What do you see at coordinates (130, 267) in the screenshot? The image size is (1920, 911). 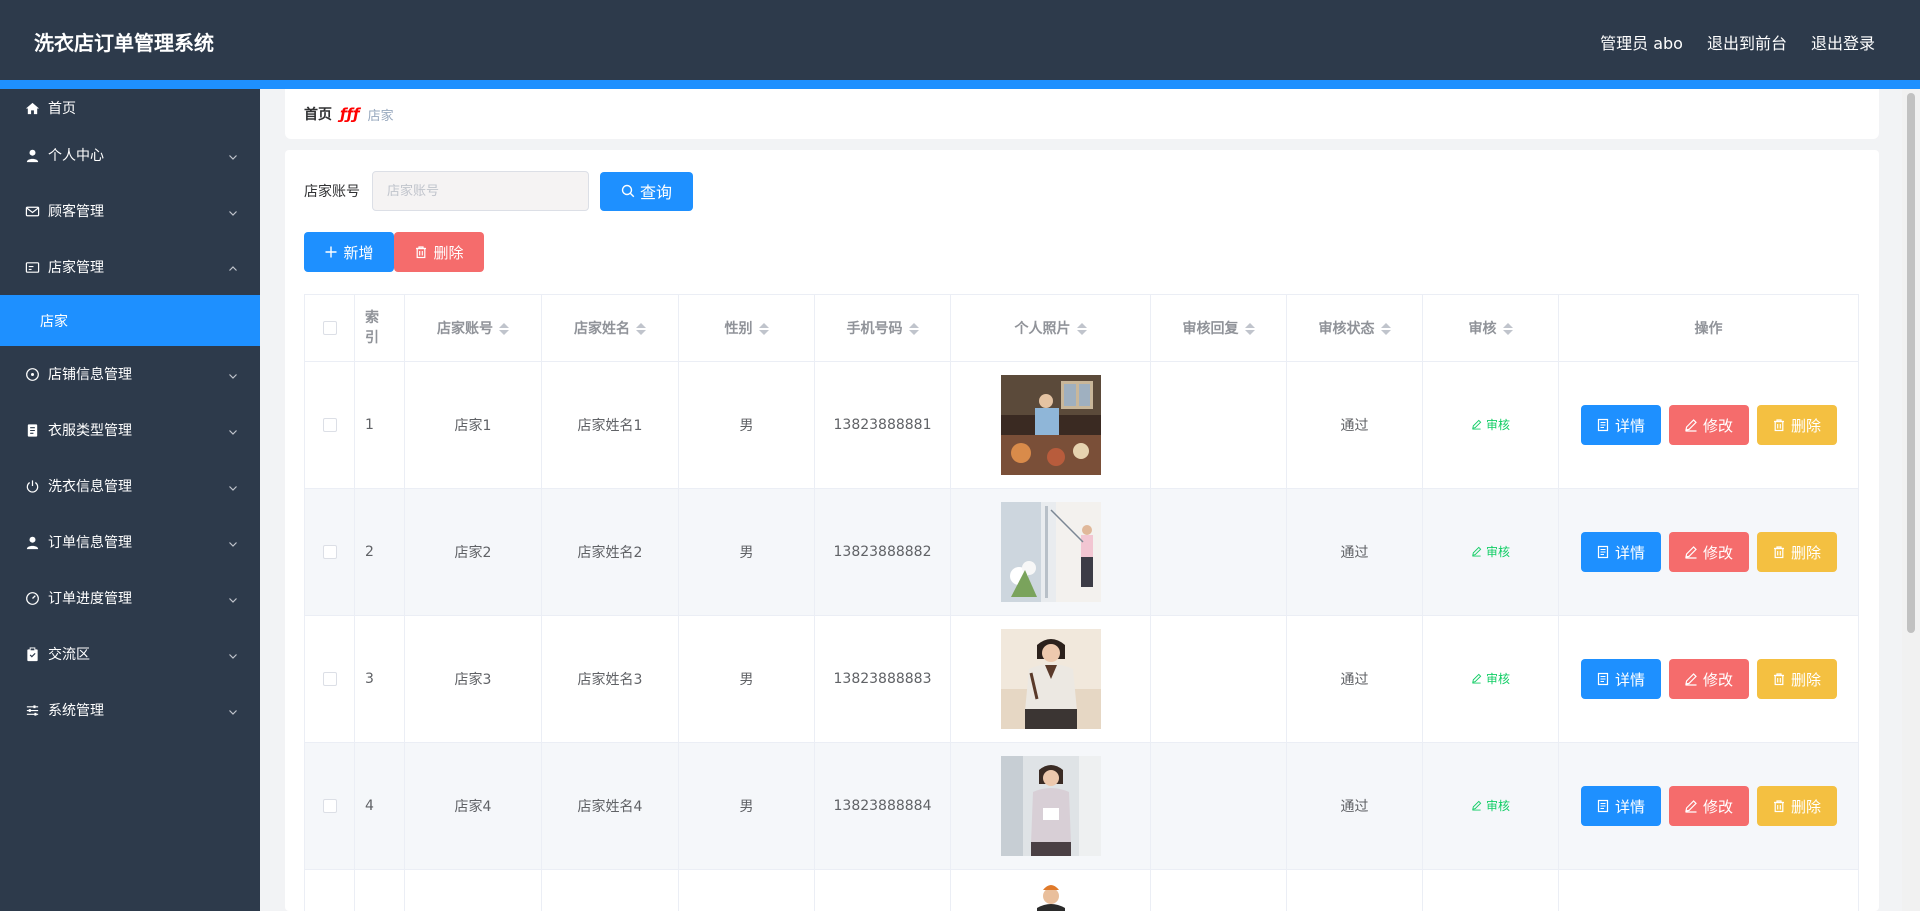 I see `sidebar-item-shop-management: 店家管理` at bounding box center [130, 267].